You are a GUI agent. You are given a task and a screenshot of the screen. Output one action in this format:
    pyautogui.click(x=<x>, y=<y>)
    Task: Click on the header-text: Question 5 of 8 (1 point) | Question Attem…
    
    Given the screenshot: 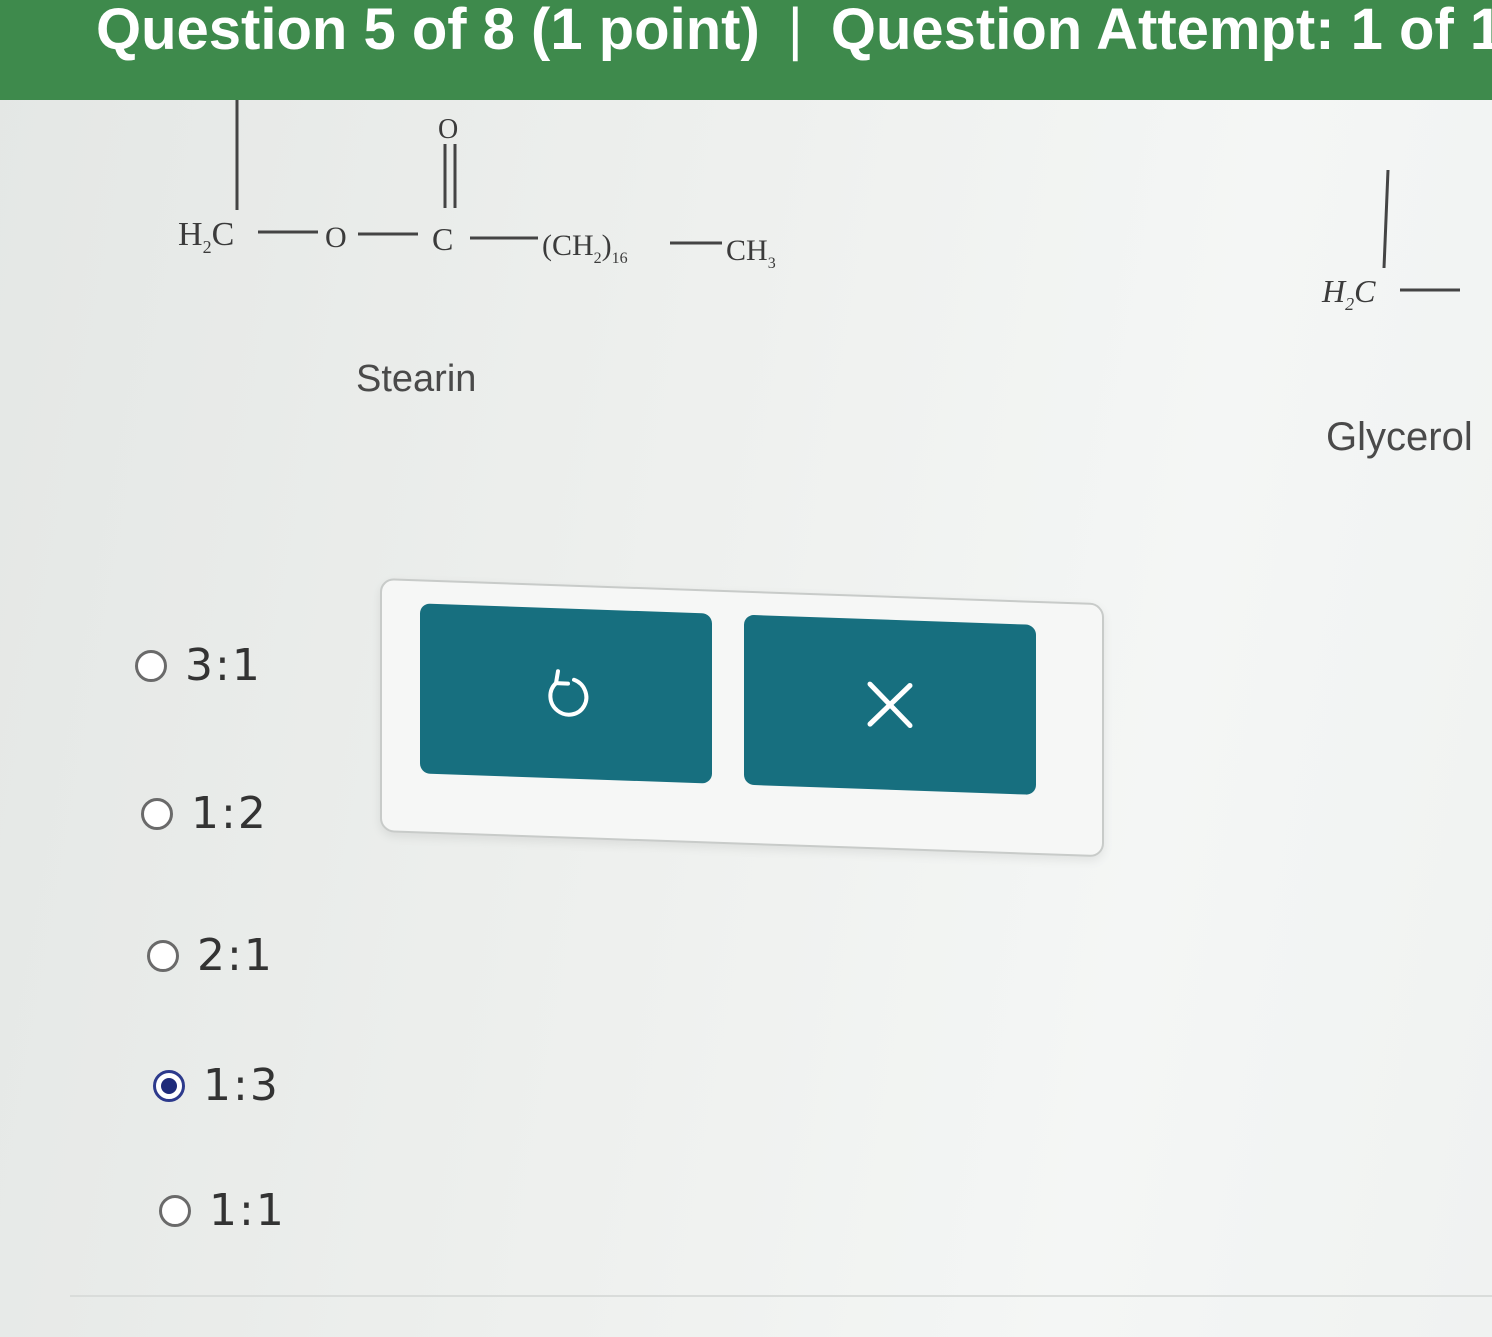 What is the action you would take?
    pyautogui.click(x=794, y=30)
    